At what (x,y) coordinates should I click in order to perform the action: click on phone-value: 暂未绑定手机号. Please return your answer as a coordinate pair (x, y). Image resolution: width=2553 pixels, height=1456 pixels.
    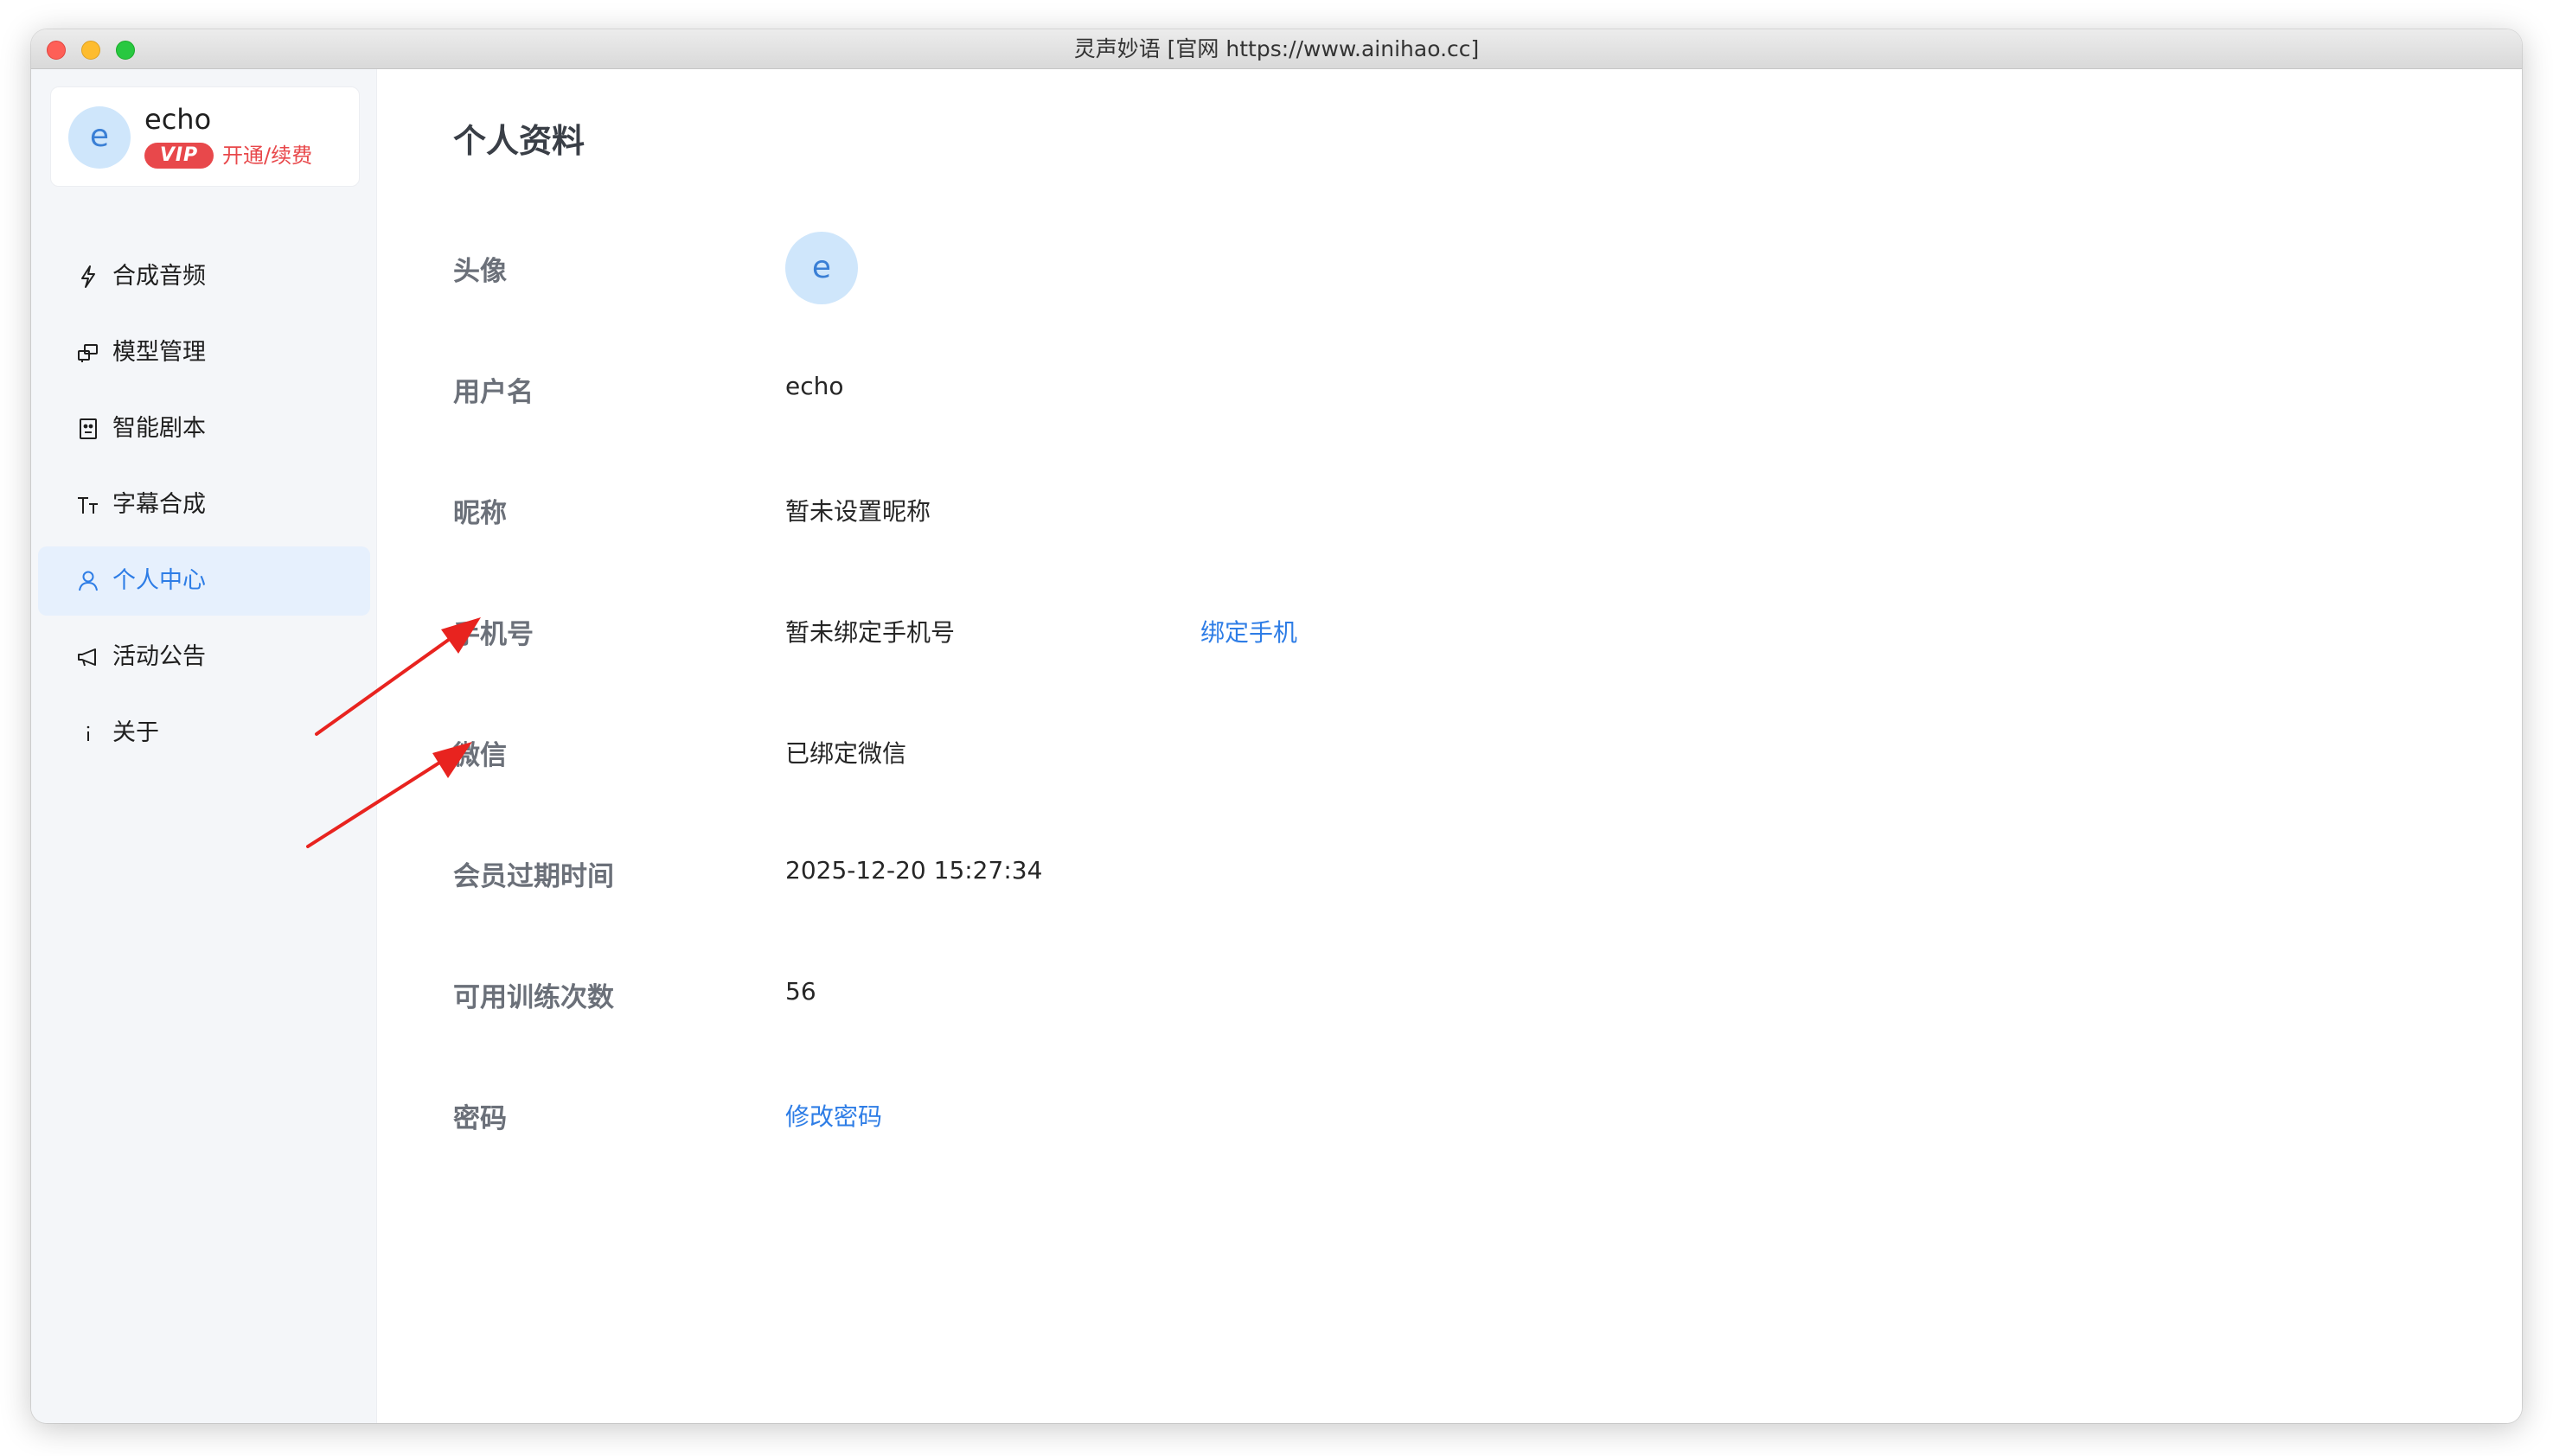
    Looking at the image, I should click on (870, 632).